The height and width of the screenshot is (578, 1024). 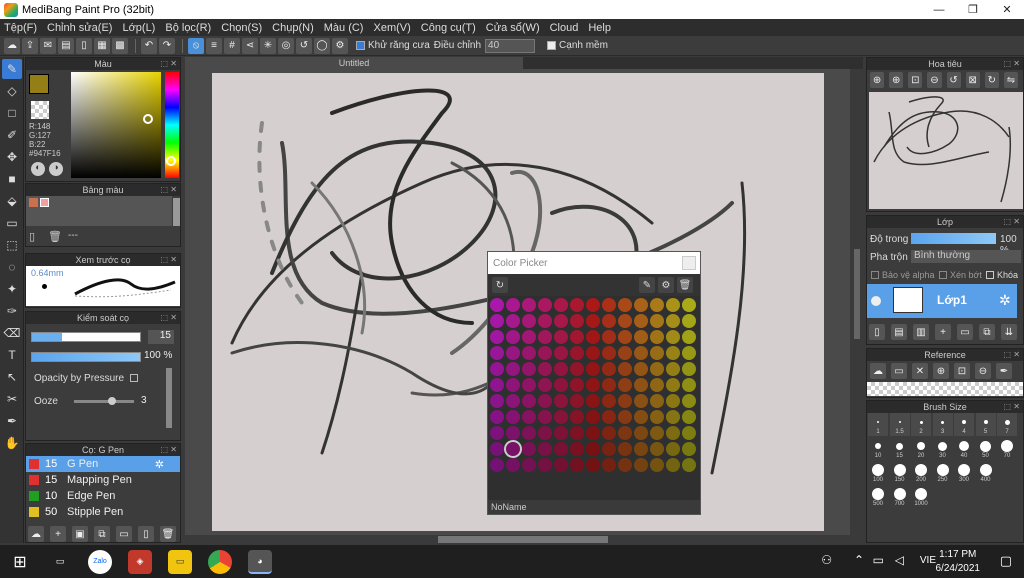 What do you see at coordinates (552, 45) in the screenshot?
I see `soft-edge-checkbox` at bounding box center [552, 45].